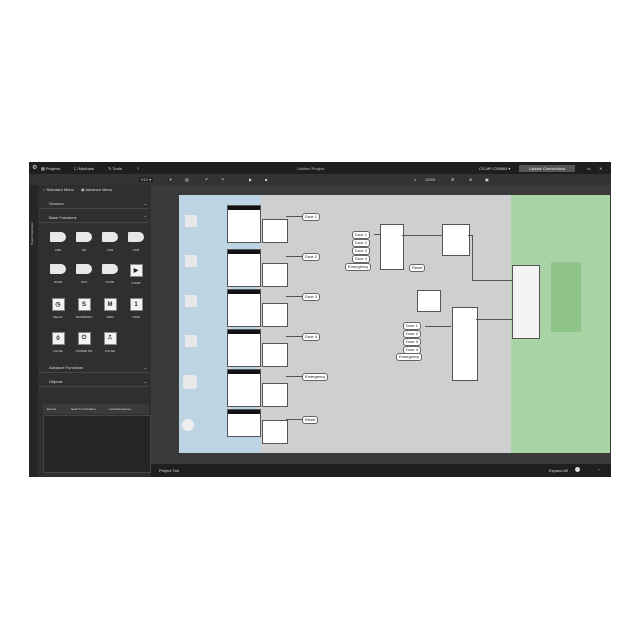 The width and height of the screenshot is (640, 640). I want to click on menu-projects-label: Projects, so click(53, 168).